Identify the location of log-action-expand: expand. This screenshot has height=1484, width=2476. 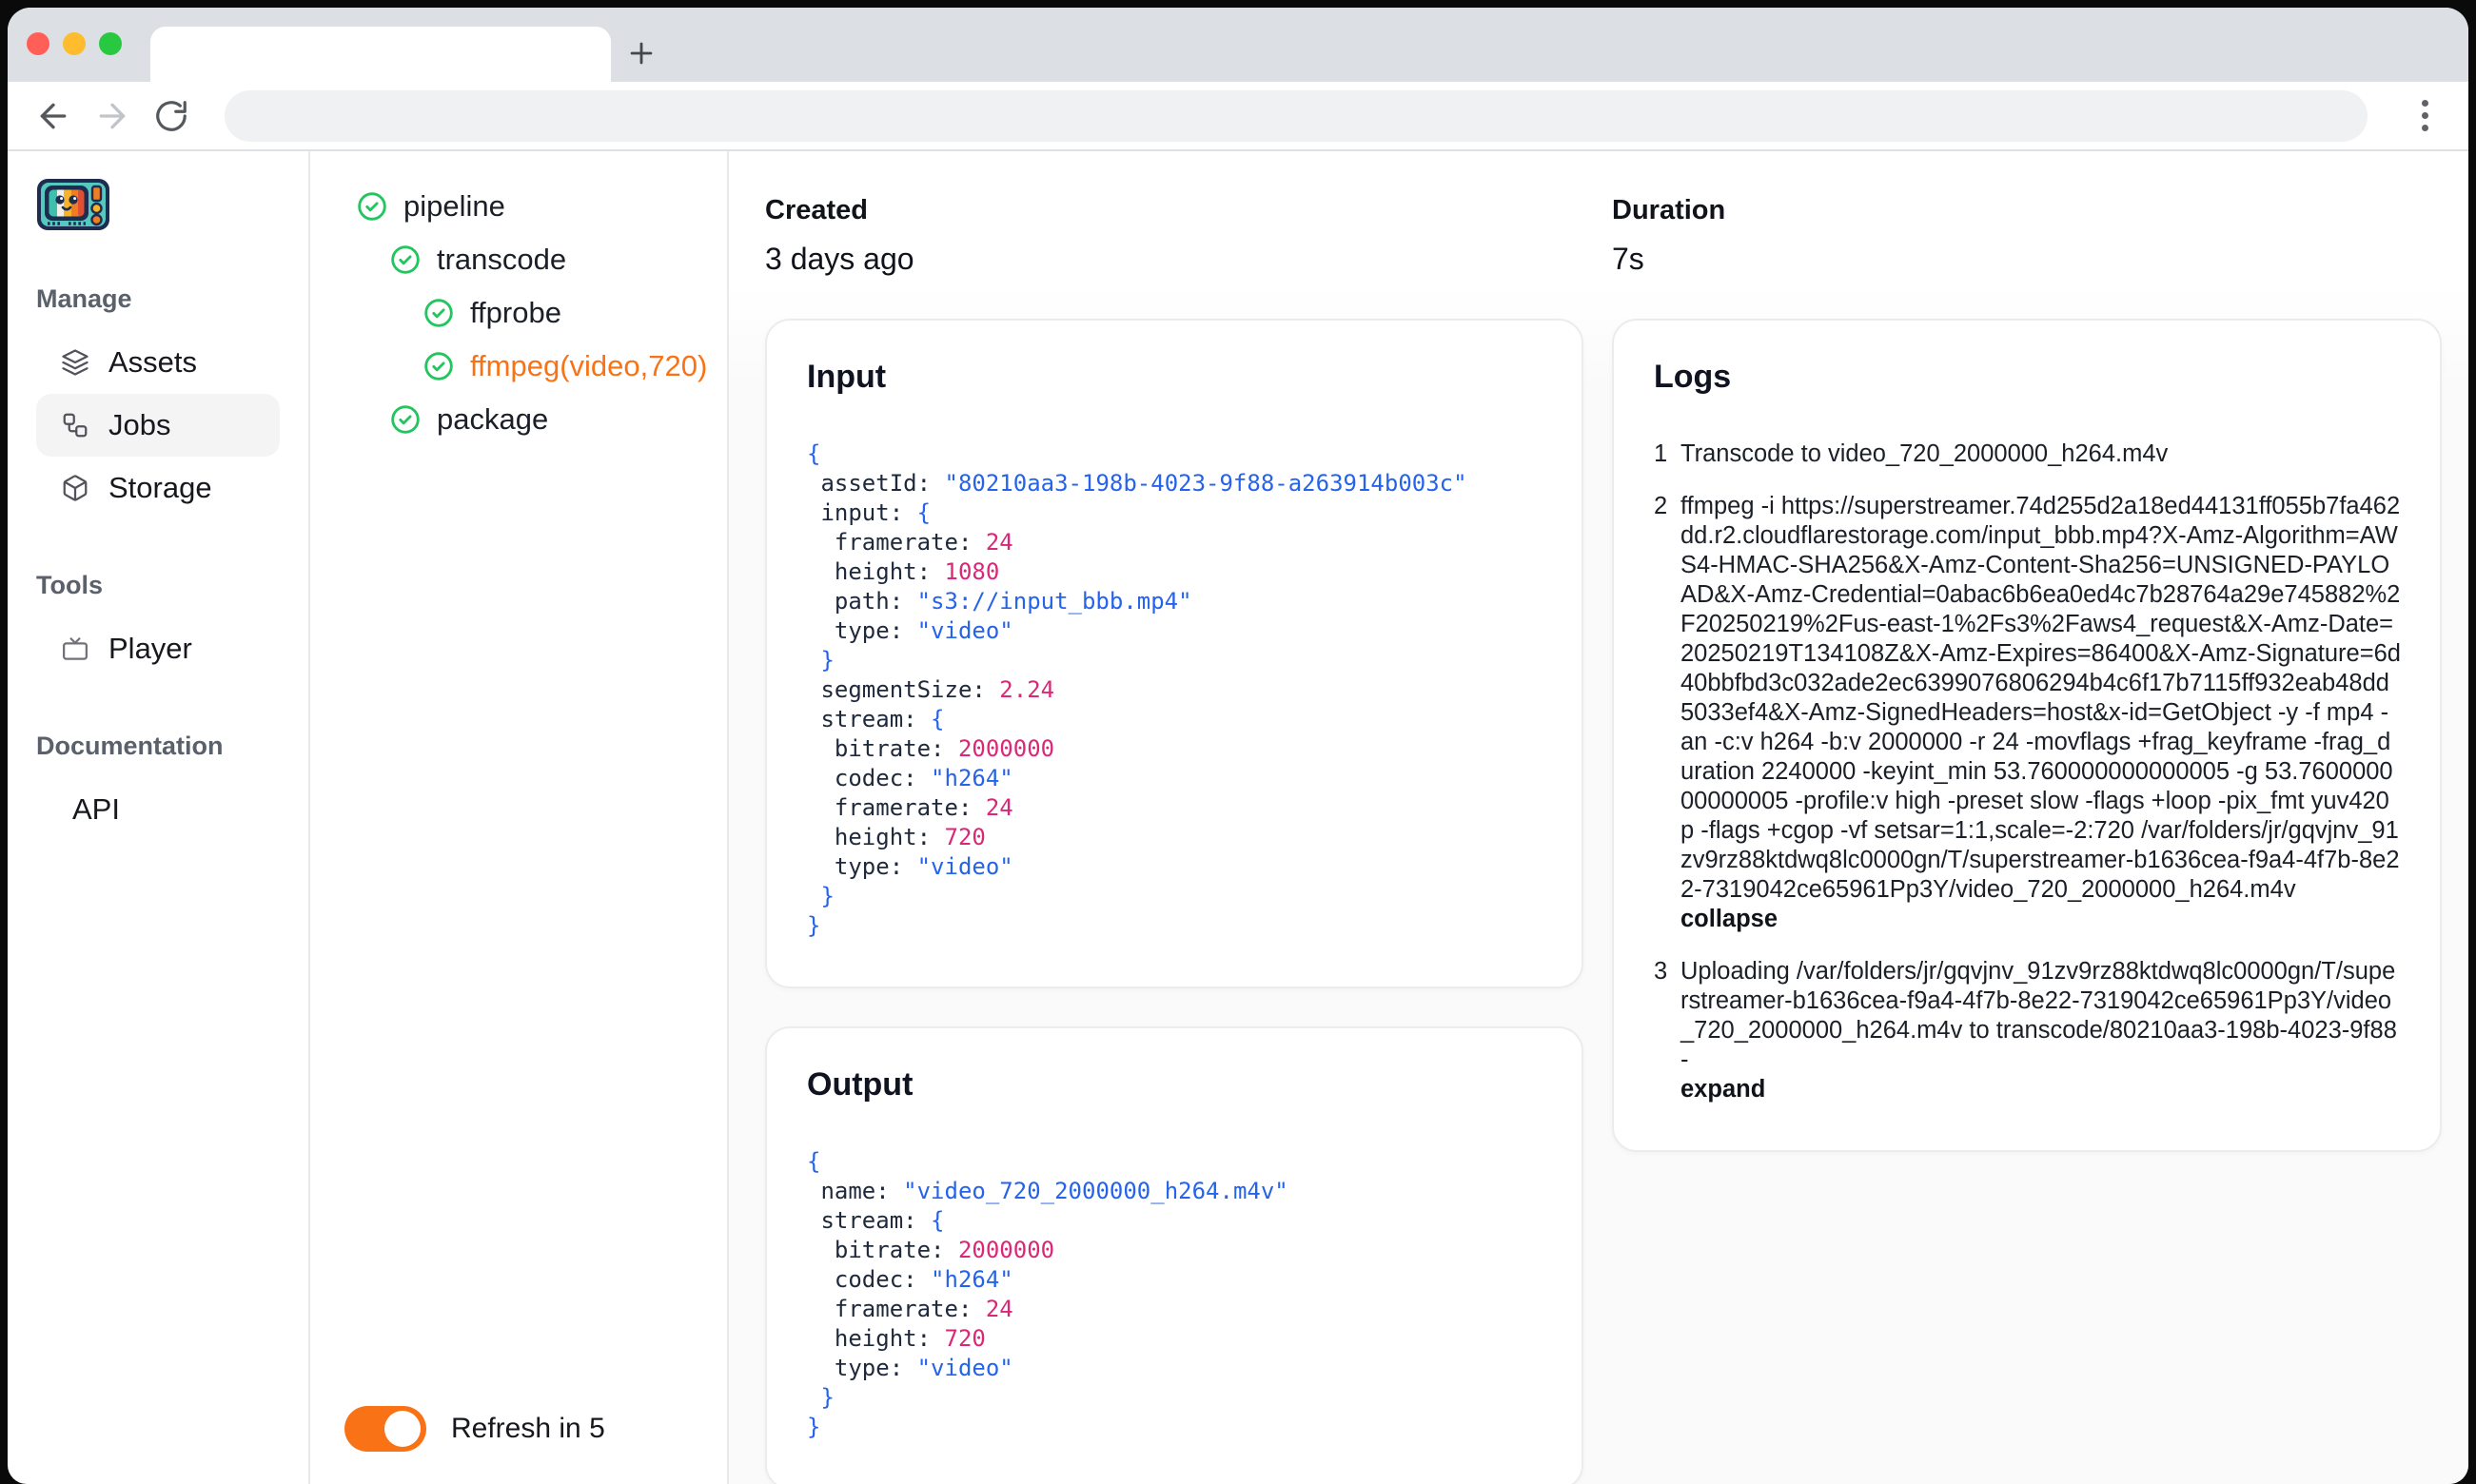
(2041, 1089).